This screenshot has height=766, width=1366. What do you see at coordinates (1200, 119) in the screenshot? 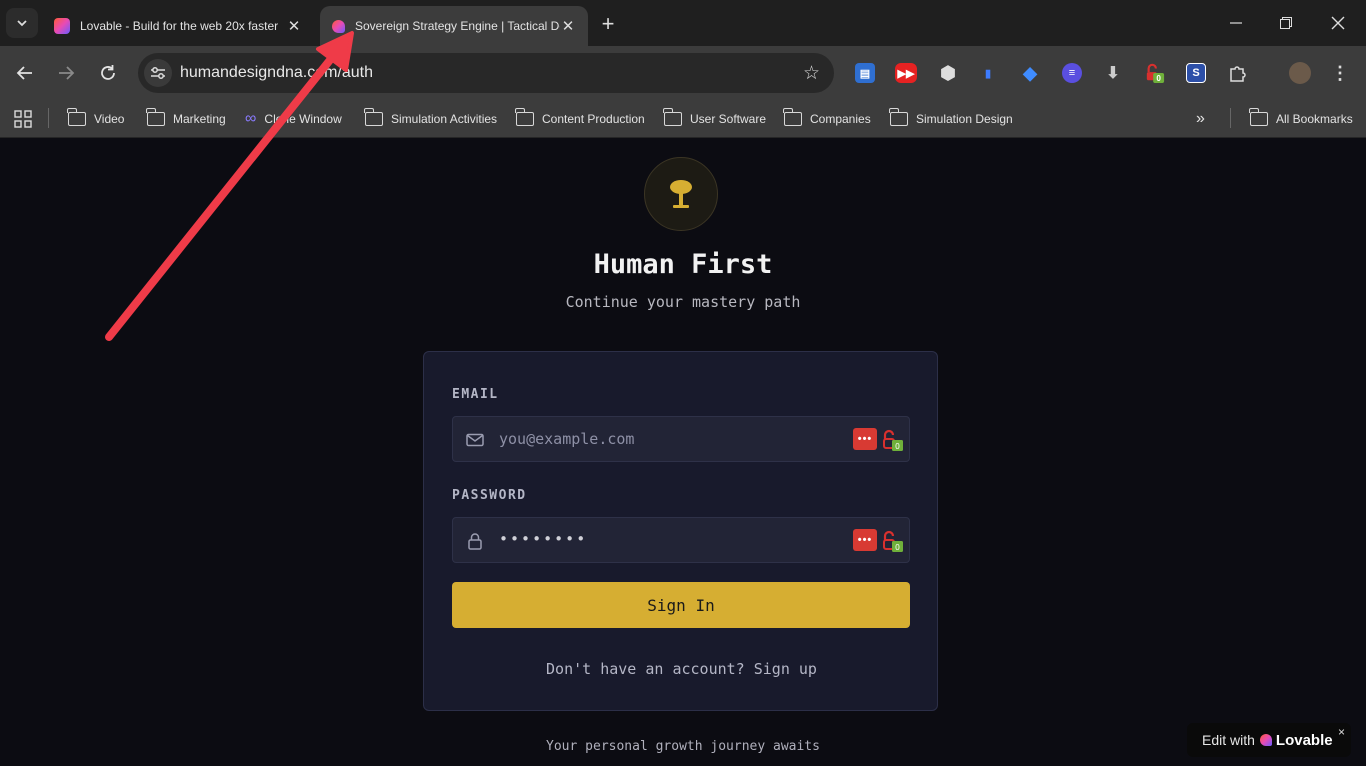
I see `more-bookmarks-chevron-icon: »` at bounding box center [1200, 119].